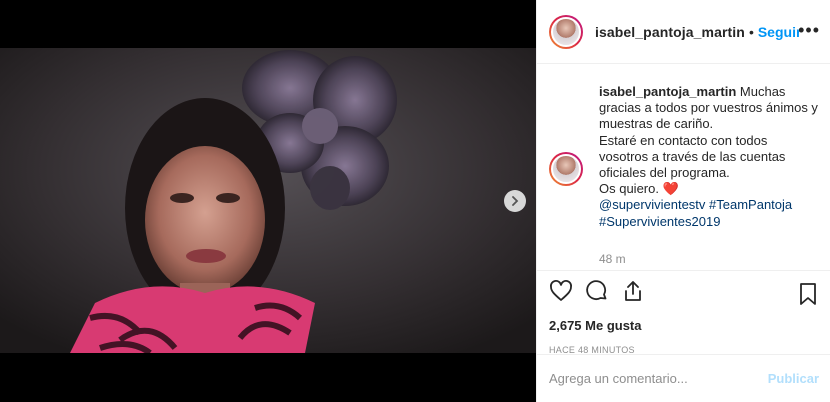 The width and height of the screenshot is (830, 402). What do you see at coordinates (683, 300) in the screenshot?
I see `action-bar` at bounding box center [683, 300].